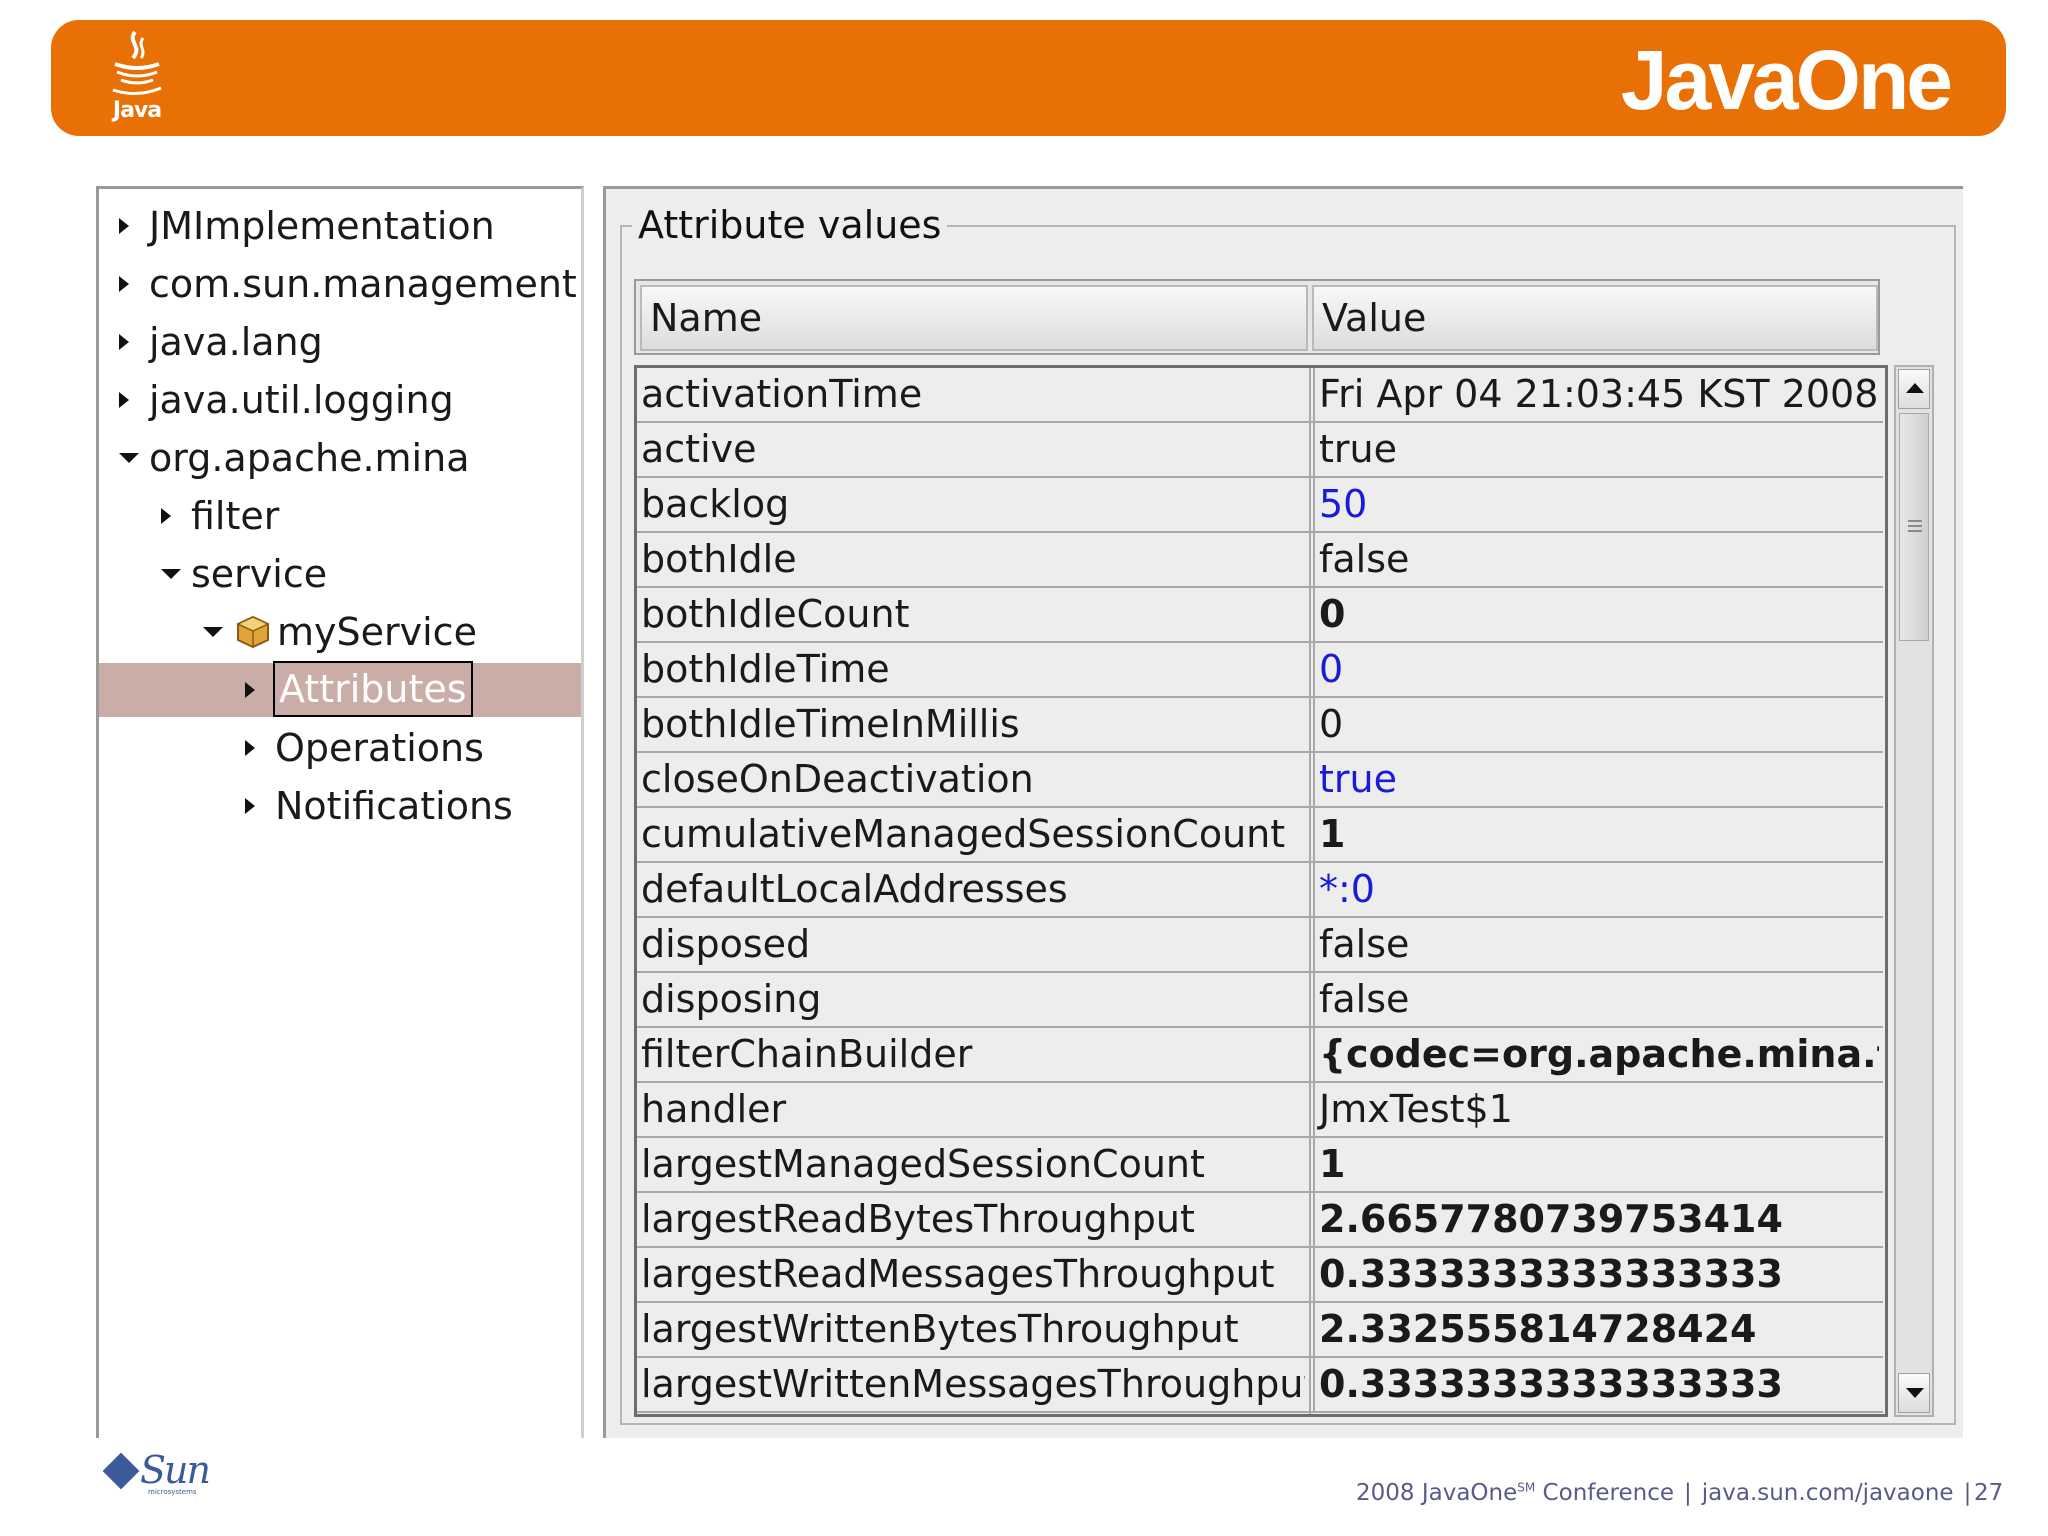 This screenshot has height=1536, width=2048. I want to click on tree-item-java-util-logging: java.util.logging, so click(340, 400).